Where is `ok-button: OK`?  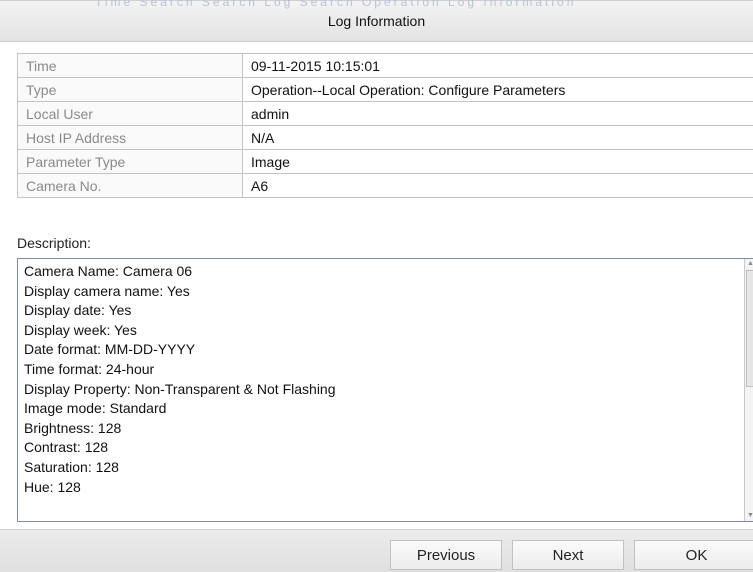
ok-button: OK is located at coordinates (693, 555).